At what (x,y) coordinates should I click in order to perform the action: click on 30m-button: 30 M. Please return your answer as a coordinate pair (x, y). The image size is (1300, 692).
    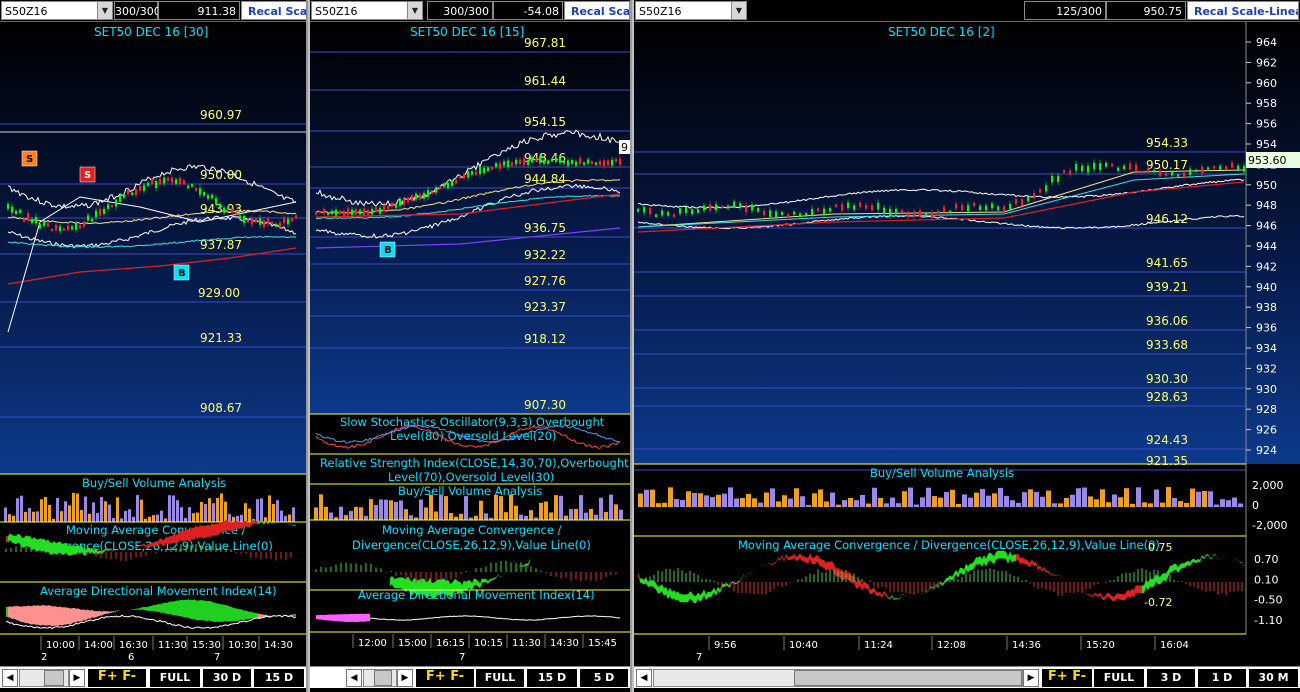
    Looking at the image, I should click on (1273, 678).